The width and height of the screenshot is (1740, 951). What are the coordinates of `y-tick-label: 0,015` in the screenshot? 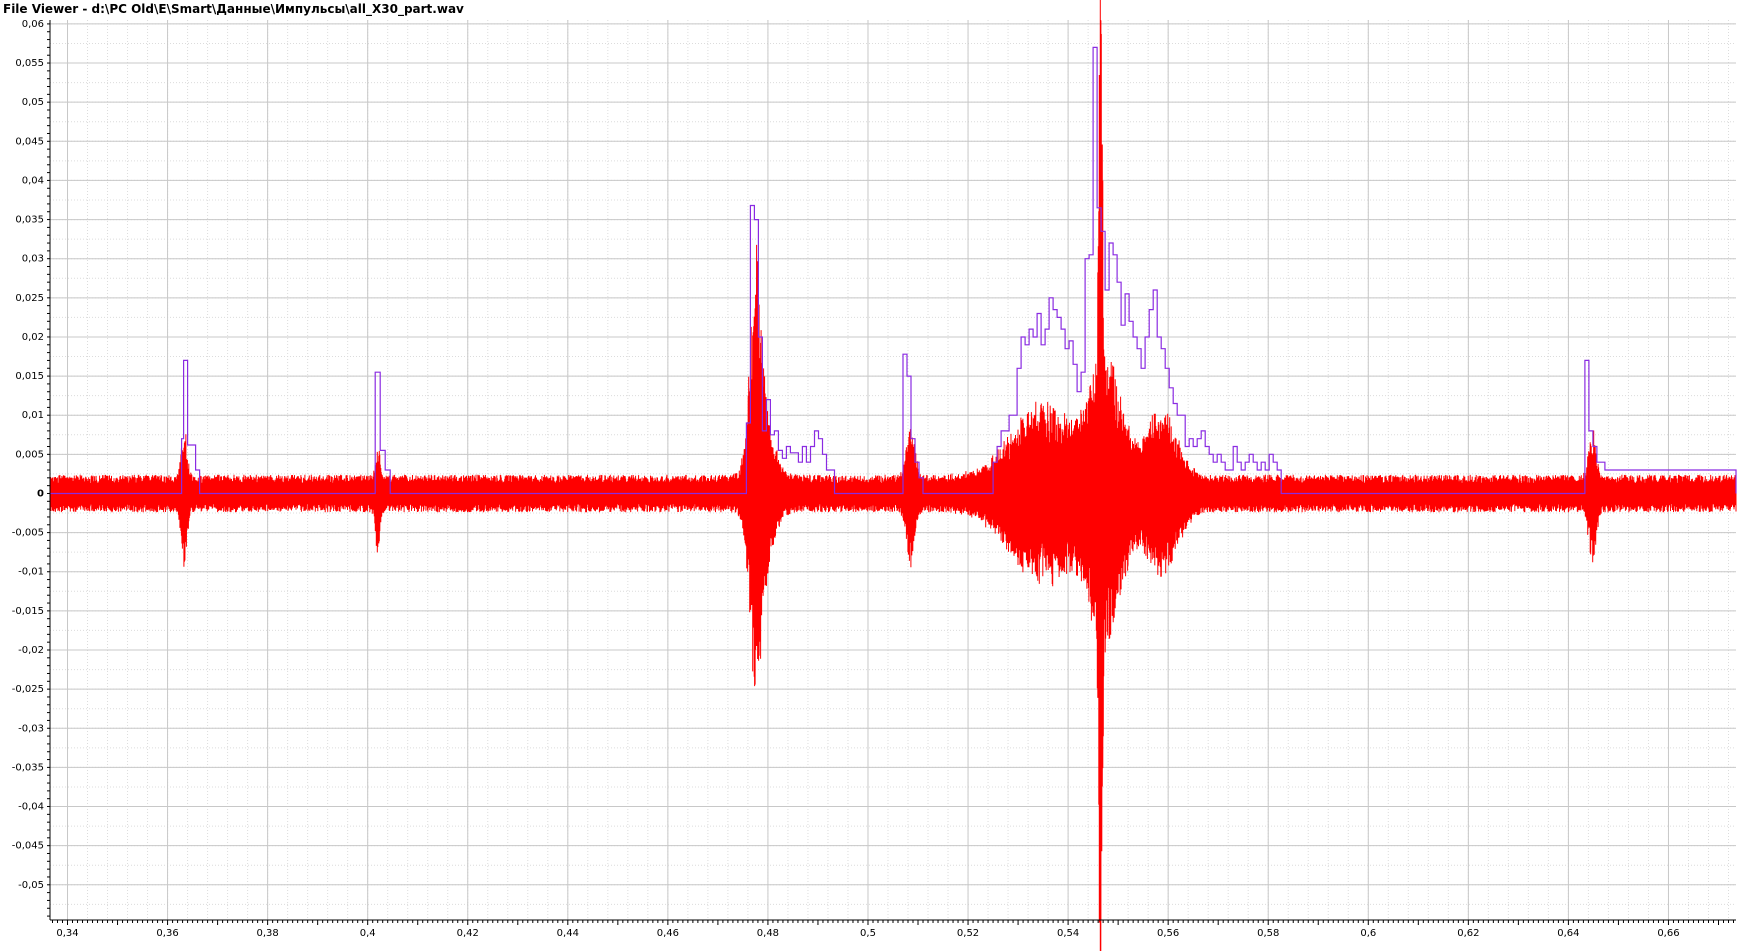 It's located at (29, 376).